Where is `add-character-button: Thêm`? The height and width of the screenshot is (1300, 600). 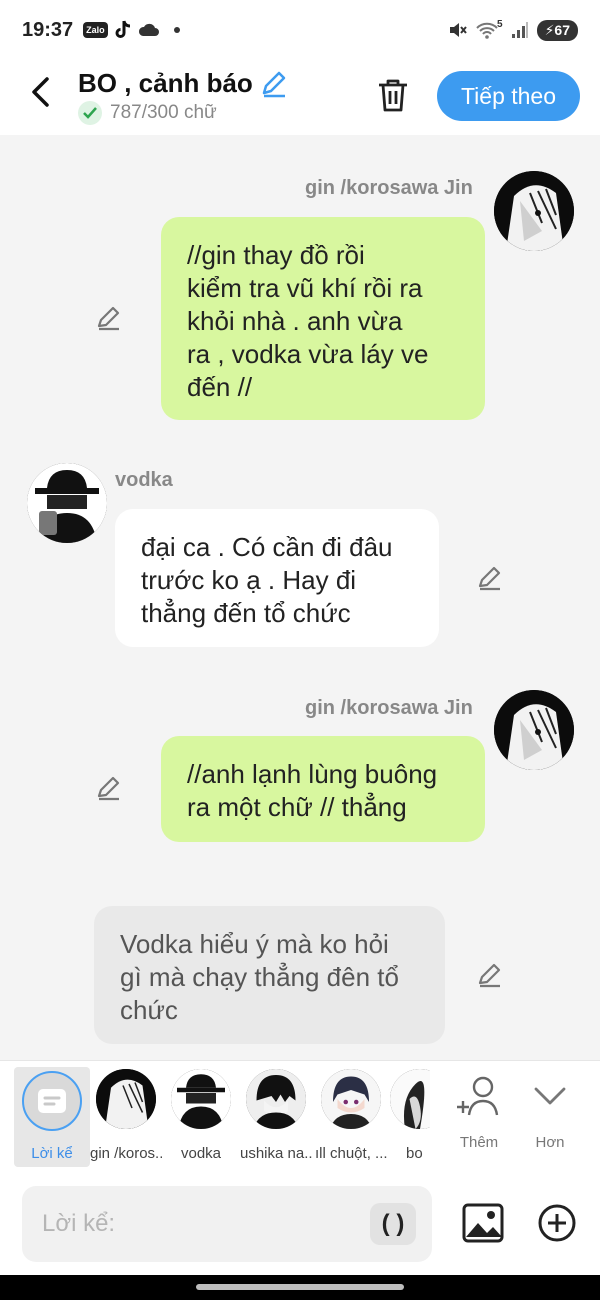
add-character-button: Thêm is located at coordinates (479, 1113).